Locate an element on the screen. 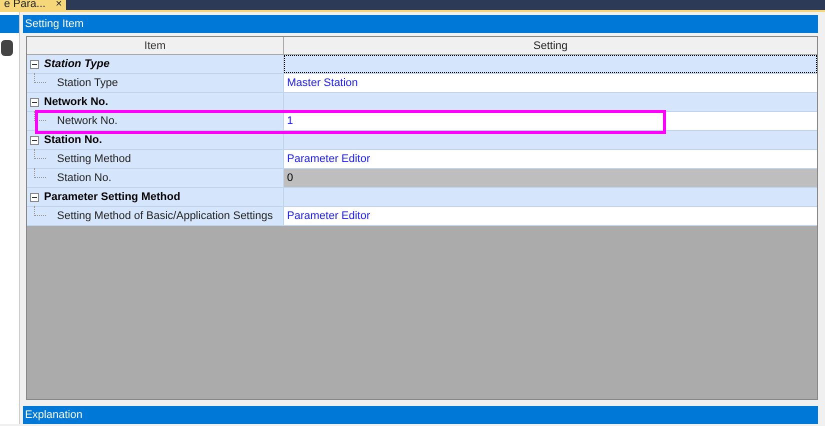 The width and height of the screenshot is (825, 426). value-field: 1 is located at coordinates (550, 121).